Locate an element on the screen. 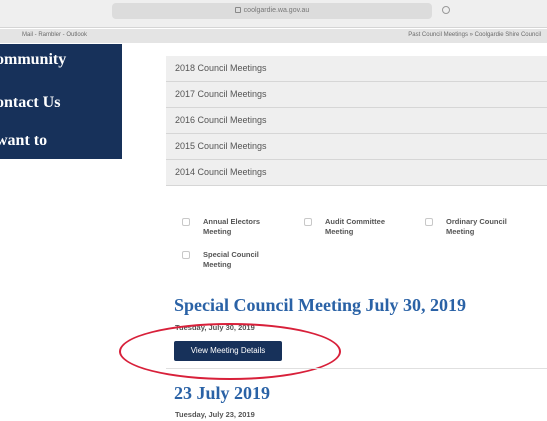 This screenshot has width=547, height=421. filter-annual-electors: Annual Electors Meeting is located at coordinates (221, 227).